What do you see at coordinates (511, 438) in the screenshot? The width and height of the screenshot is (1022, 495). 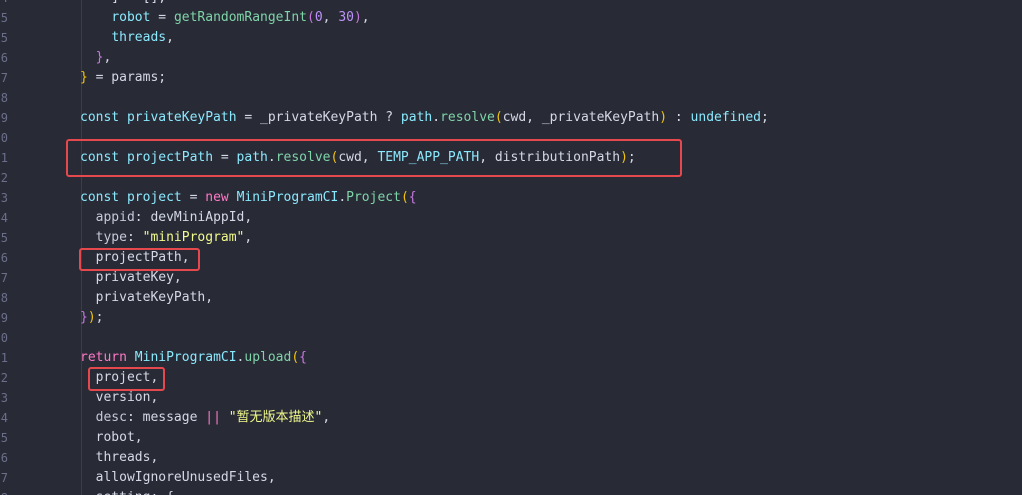 I see `code-line: 5 robot,` at bounding box center [511, 438].